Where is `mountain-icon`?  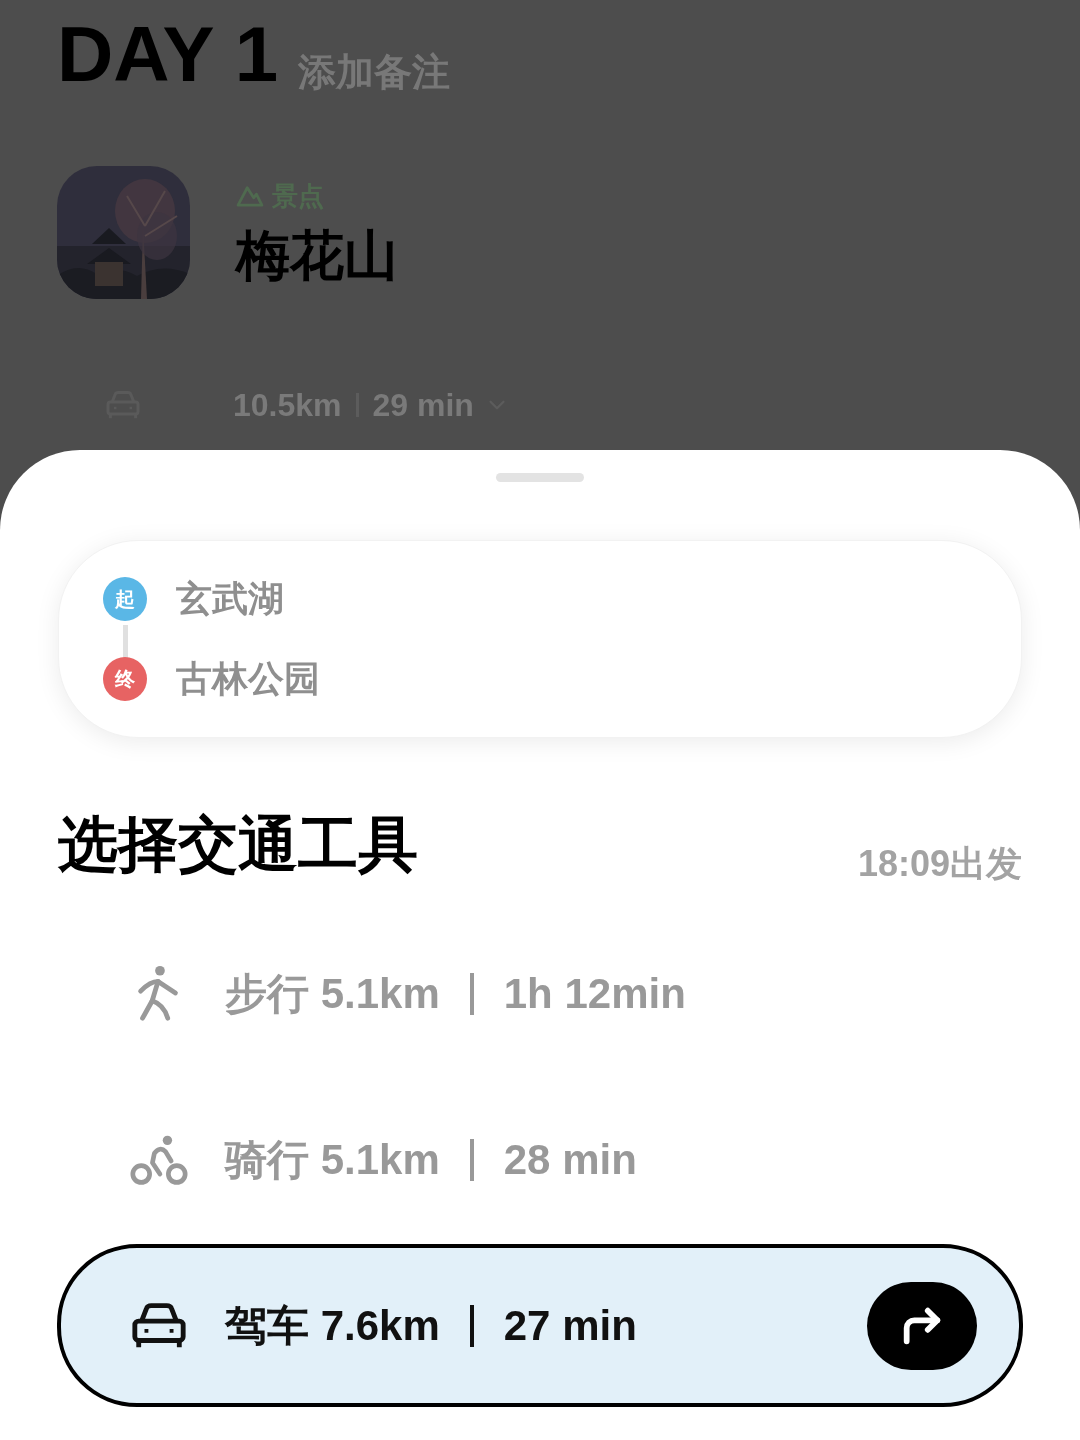
mountain-icon is located at coordinates (250, 195).